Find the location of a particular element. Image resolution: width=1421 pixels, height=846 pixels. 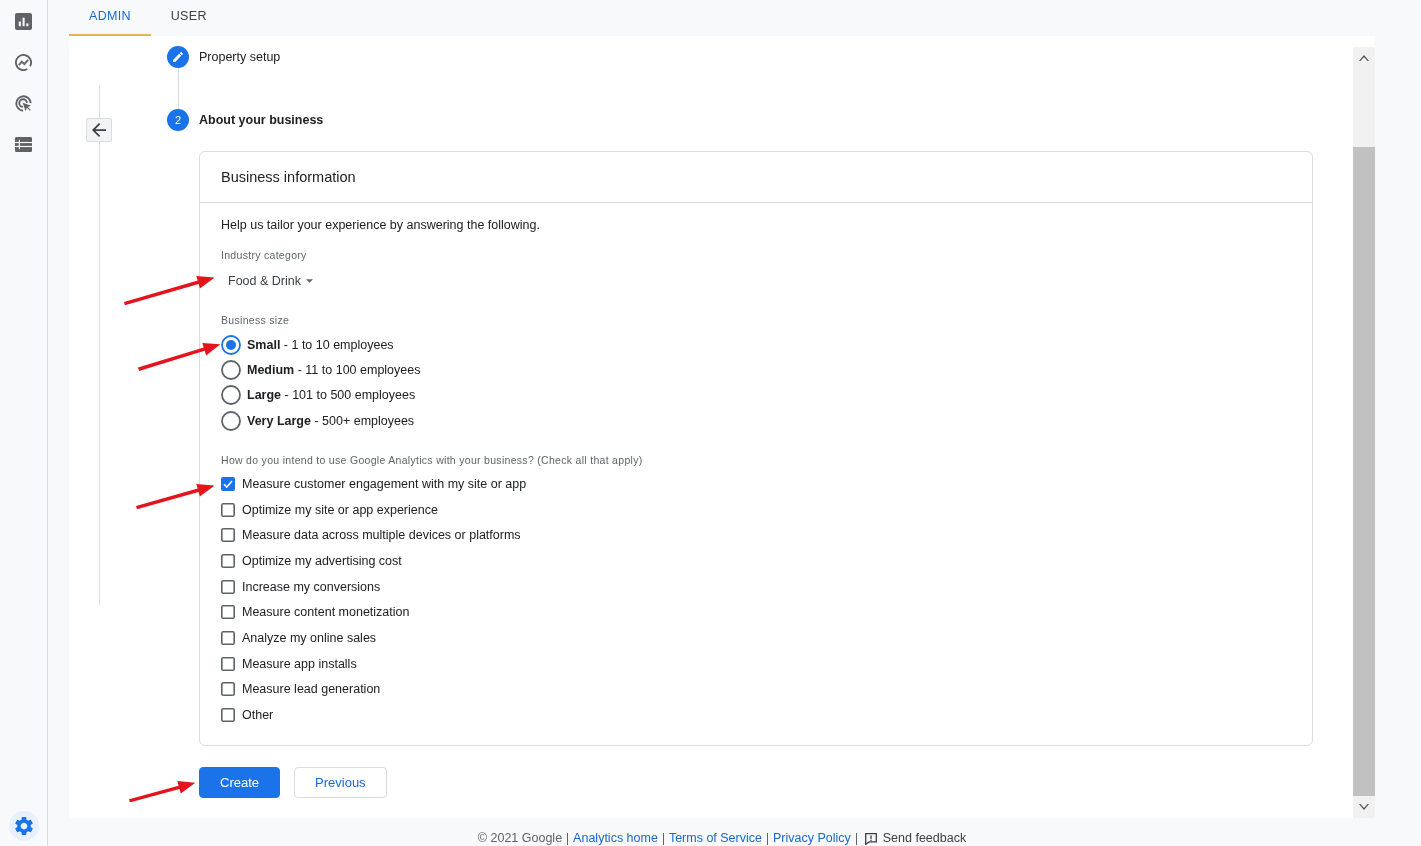

option-label: Analyze my online sales is located at coordinates (309, 638).